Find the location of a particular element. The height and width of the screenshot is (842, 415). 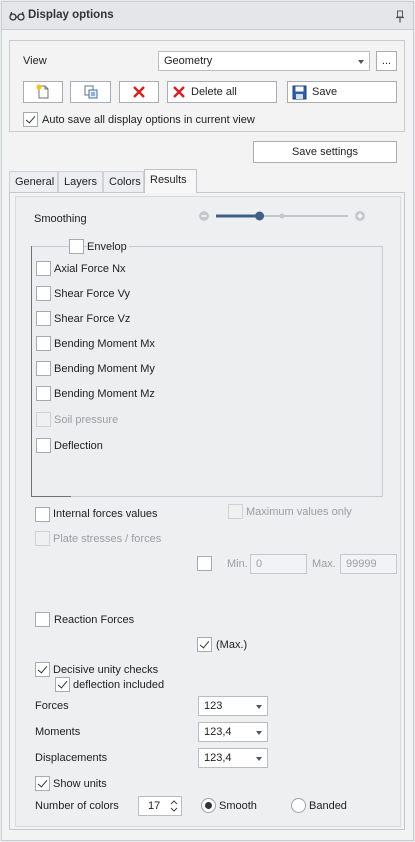

delete-all-label: Delete all is located at coordinates (214, 92).